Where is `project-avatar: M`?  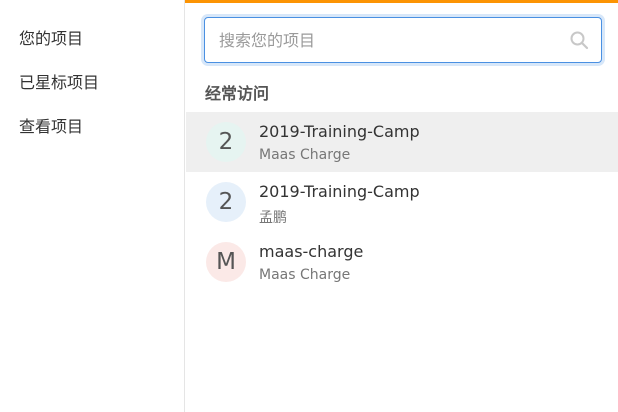
project-avatar: M is located at coordinates (226, 262).